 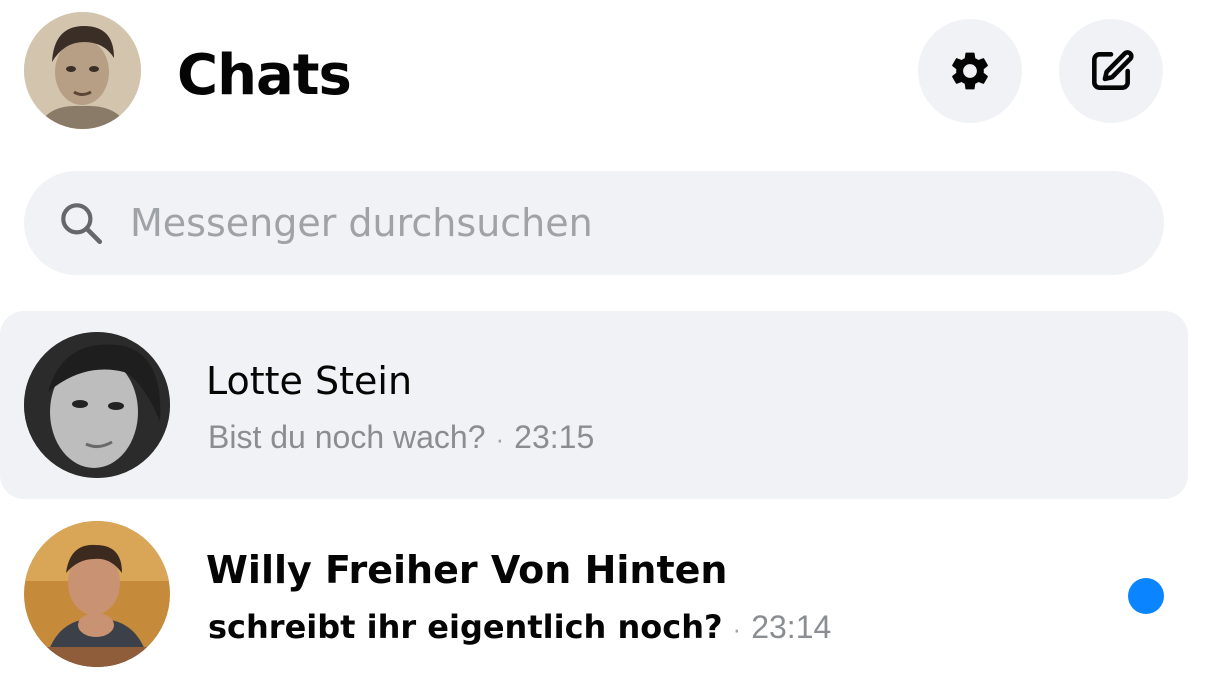 I want to click on profile-photo, so click(x=82, y=70).